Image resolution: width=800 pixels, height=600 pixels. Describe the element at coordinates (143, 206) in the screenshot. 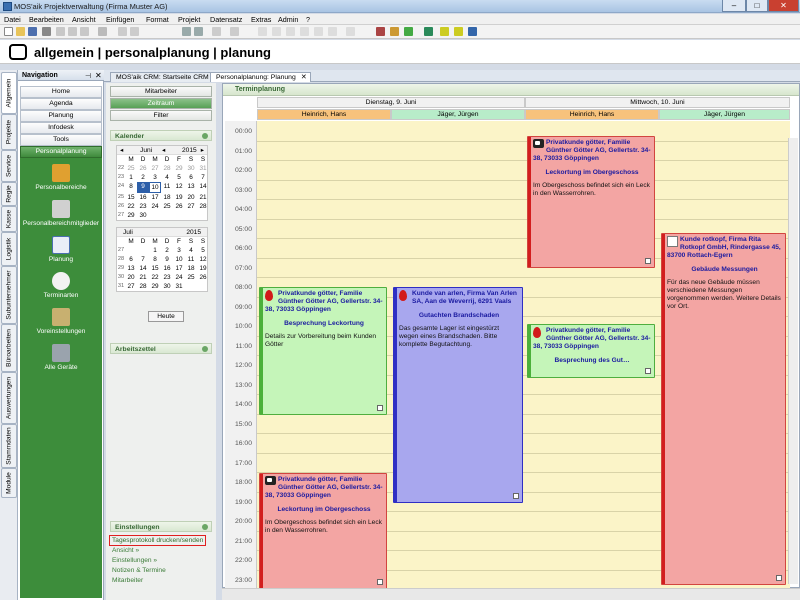

I see `calendar-day: 23` at that location.